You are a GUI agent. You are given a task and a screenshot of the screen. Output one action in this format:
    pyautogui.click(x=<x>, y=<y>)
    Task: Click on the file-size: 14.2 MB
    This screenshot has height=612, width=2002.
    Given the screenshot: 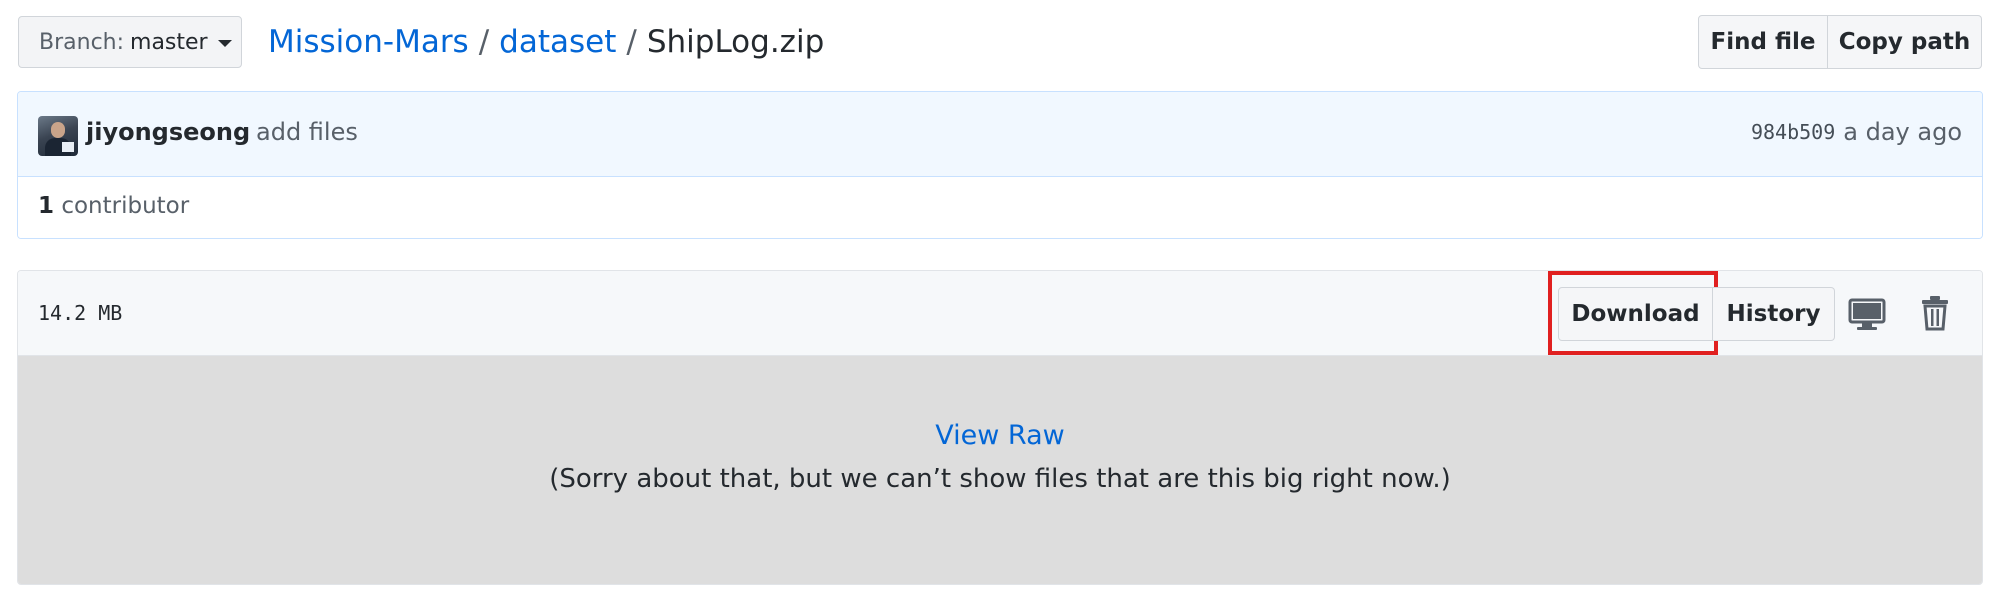 What is the action you would take?
    pyautogui.click(x=80, y=313)
    